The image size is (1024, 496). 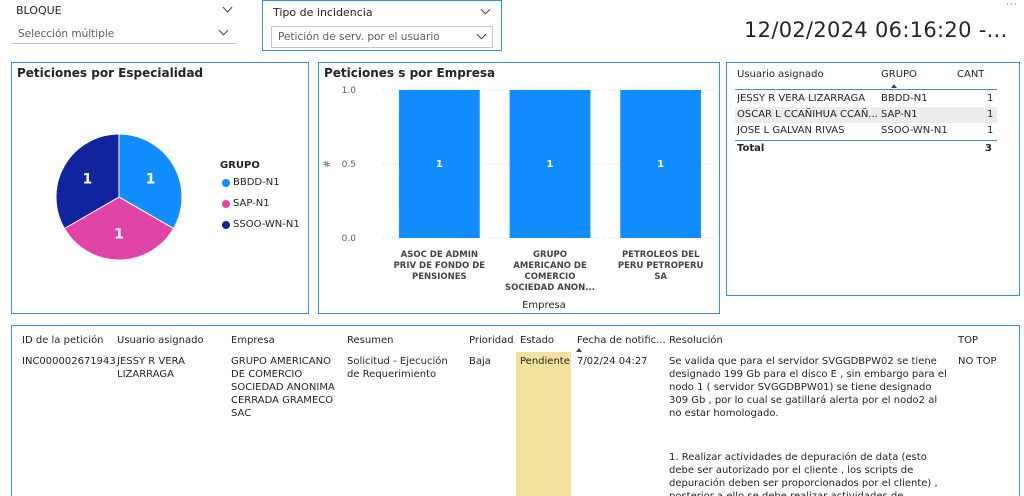 What do you see at coordinates (661, 266) in the screenshot?
I see `x-tick-label: PERU PETROPERU` at bounding box center [661, 266].